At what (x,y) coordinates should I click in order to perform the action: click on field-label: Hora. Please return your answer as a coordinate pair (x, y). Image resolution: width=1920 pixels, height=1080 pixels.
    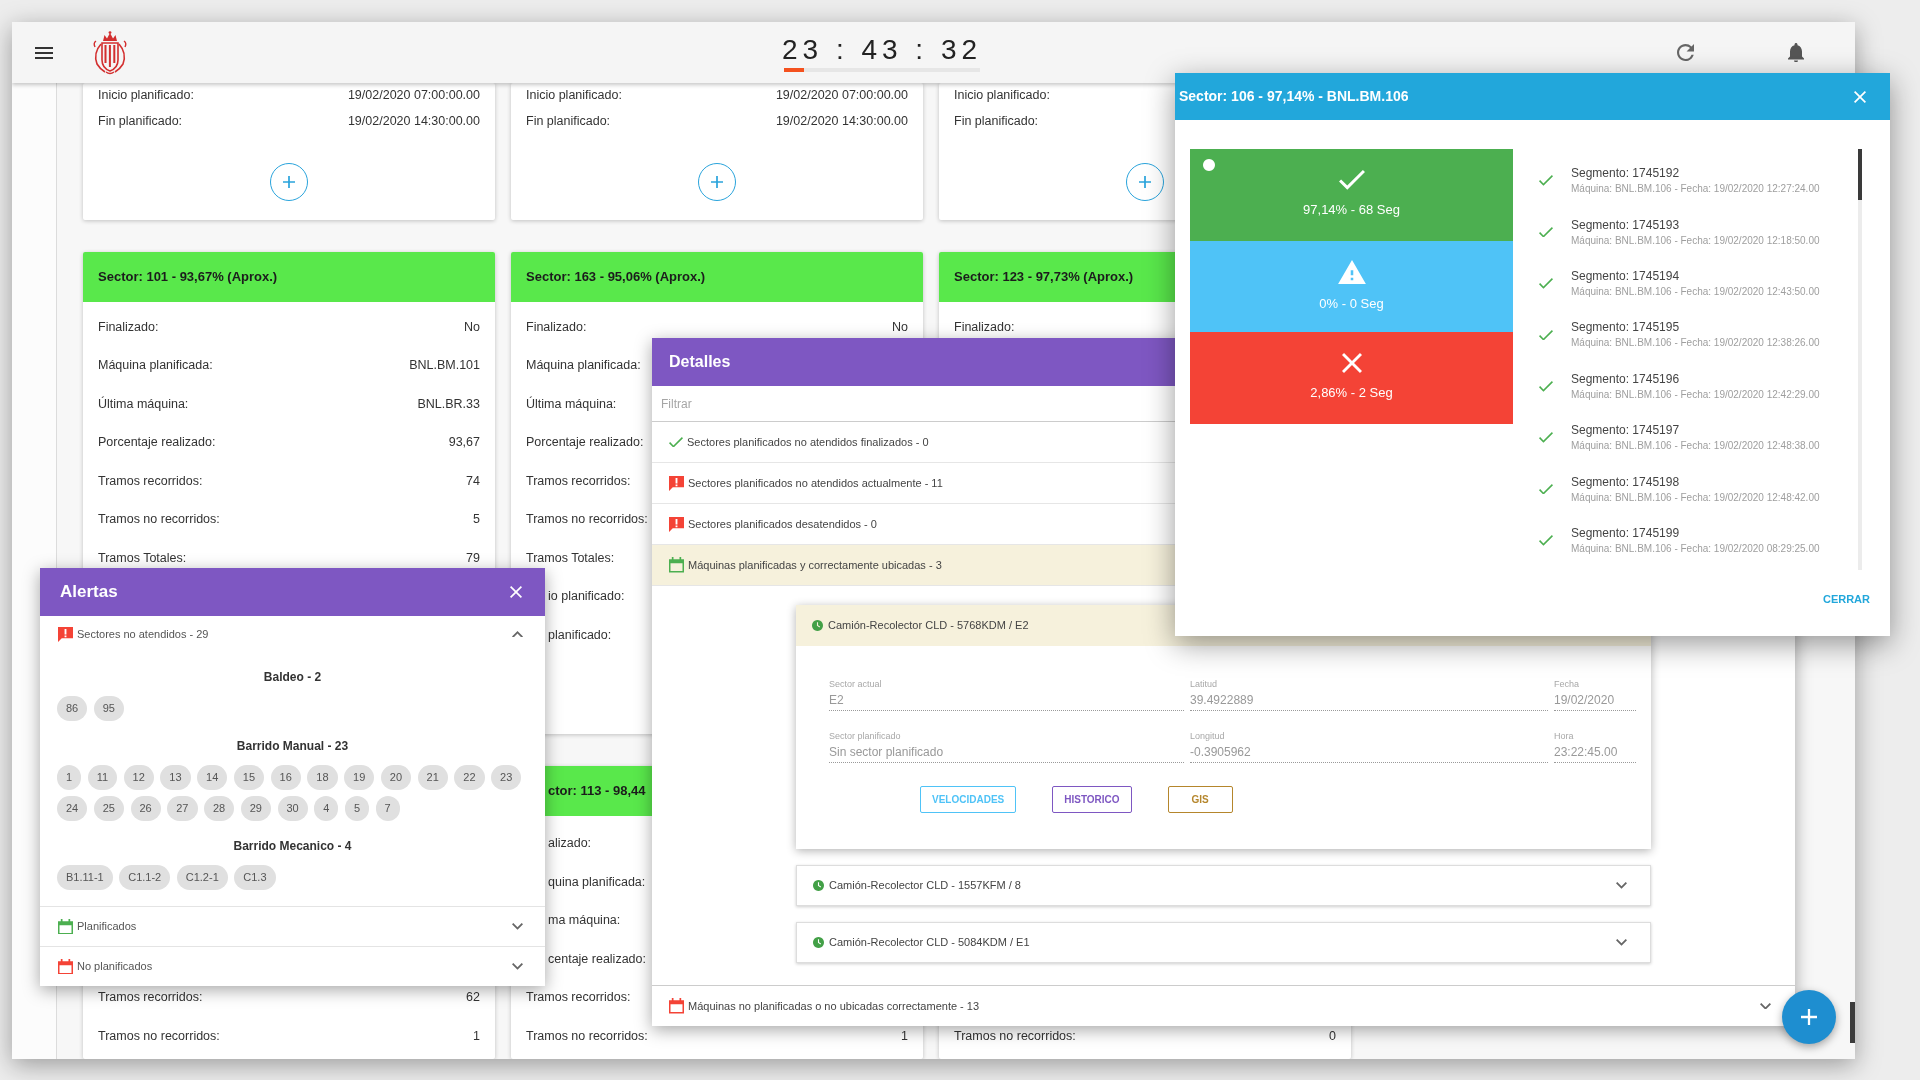
    Looking at the image, I should click on (1564, 736).